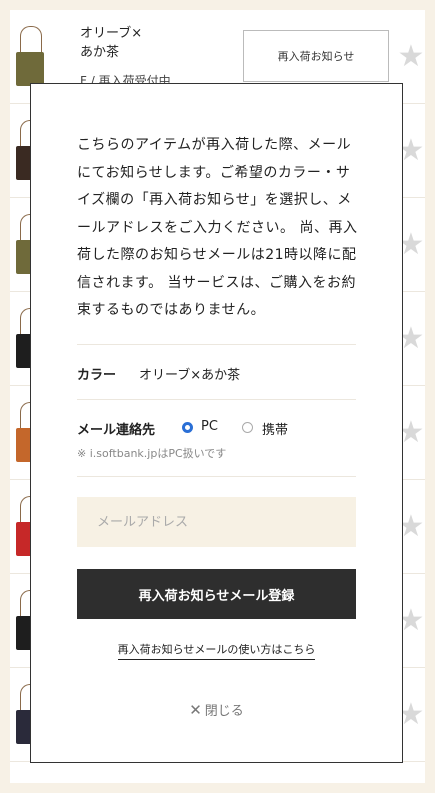 This screenshot has width=435, height=793. Describe the element at coordinates (30, 69) in the screenshot. I see `bag-body-icon` at that location.